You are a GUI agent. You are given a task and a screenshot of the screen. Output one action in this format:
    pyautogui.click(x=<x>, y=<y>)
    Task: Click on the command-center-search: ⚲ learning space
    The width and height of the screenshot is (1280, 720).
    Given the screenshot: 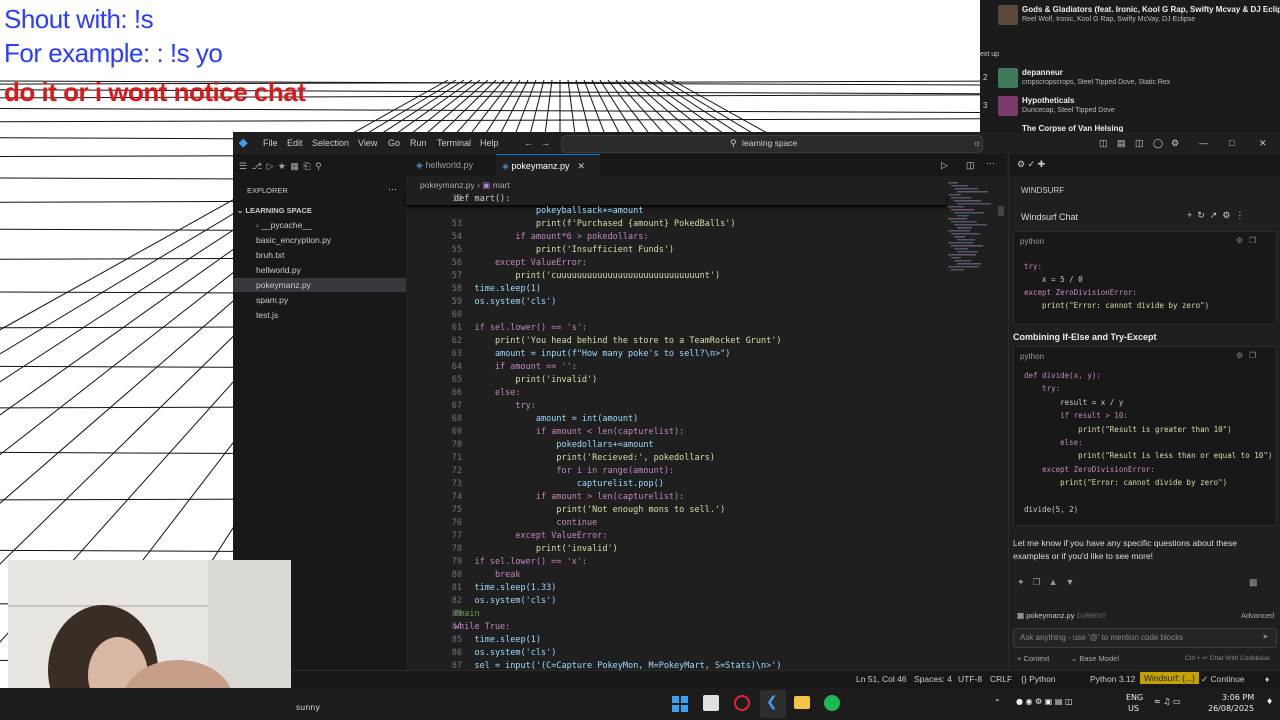 What is the action you would take?
    pyautogui.click(x=772, y=144)
    